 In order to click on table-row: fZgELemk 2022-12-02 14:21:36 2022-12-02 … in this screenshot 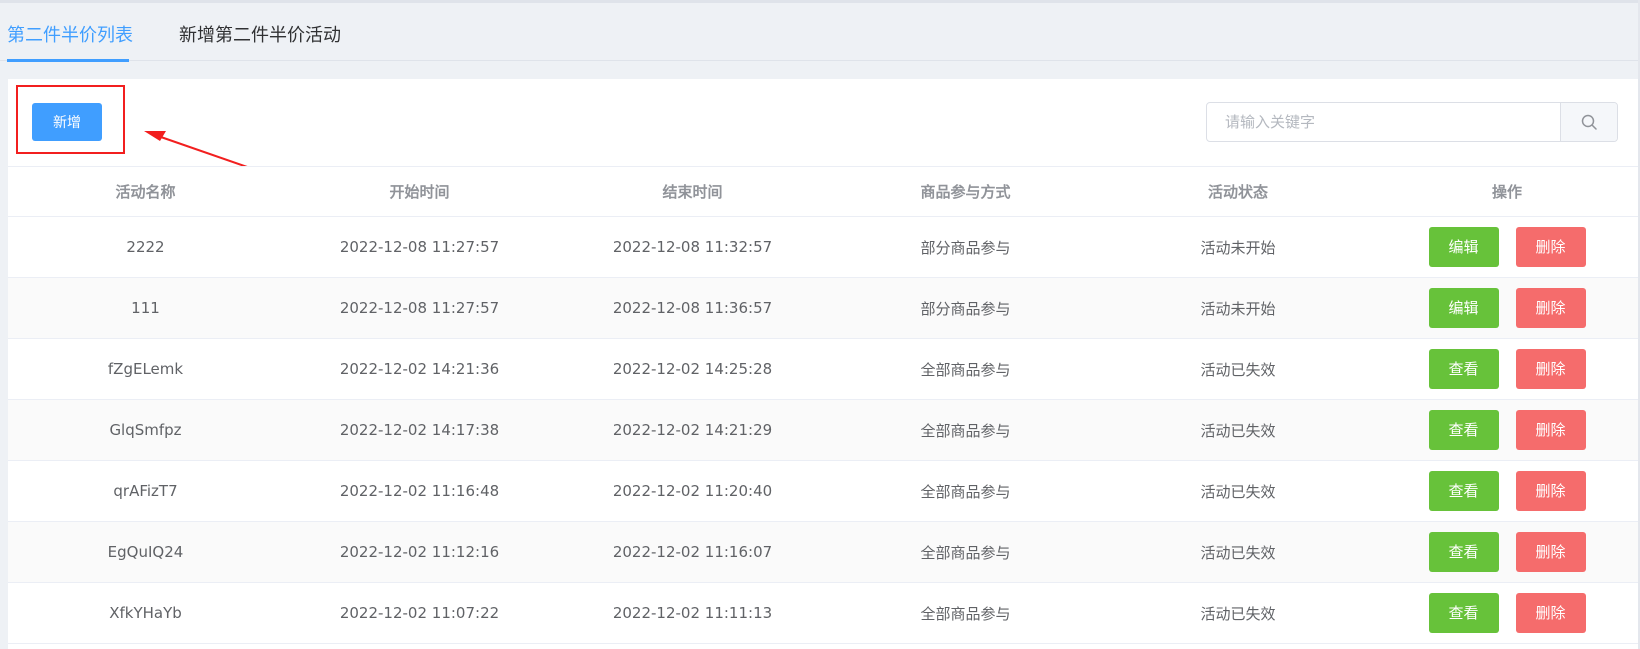, I will do `click(824, 369)`.